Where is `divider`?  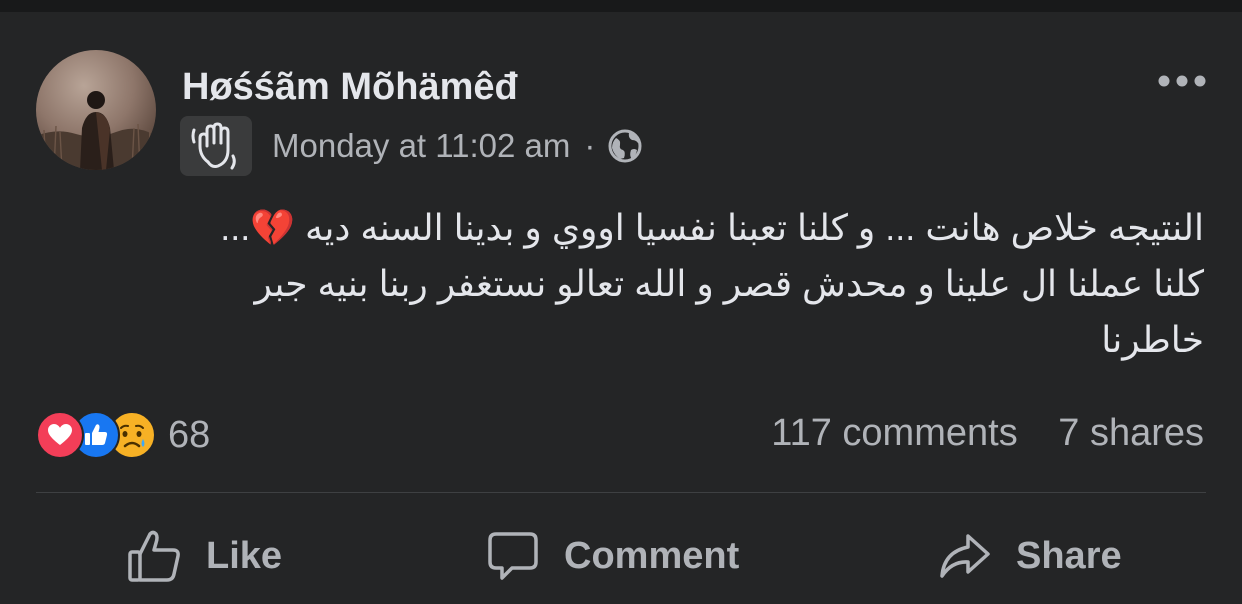 divider is located at coordinates (621, 492).